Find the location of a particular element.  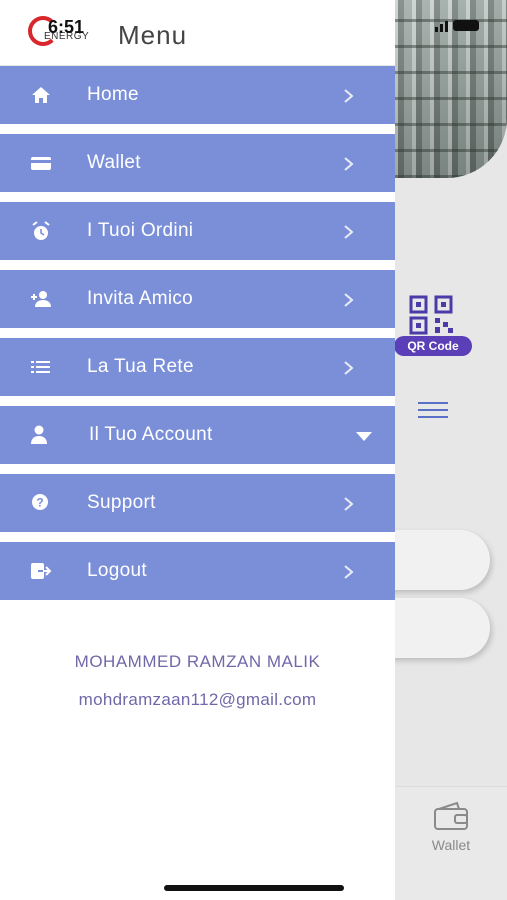

drawer-title: Menu is located at coordinates (153, 35).